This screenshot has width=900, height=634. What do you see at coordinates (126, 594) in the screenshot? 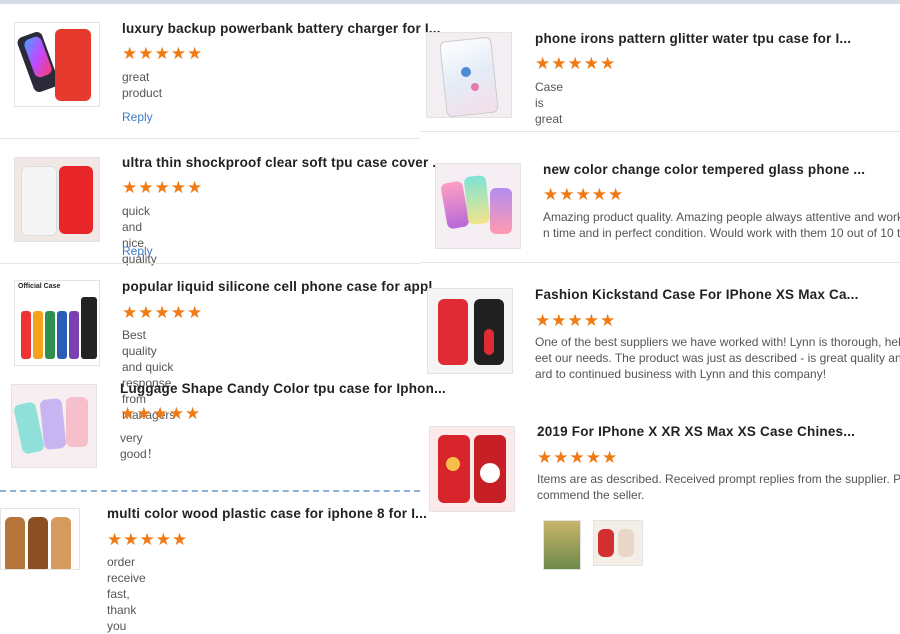
I see `review-comment: order receive fast, thank you` at bounding box center [126, 594].